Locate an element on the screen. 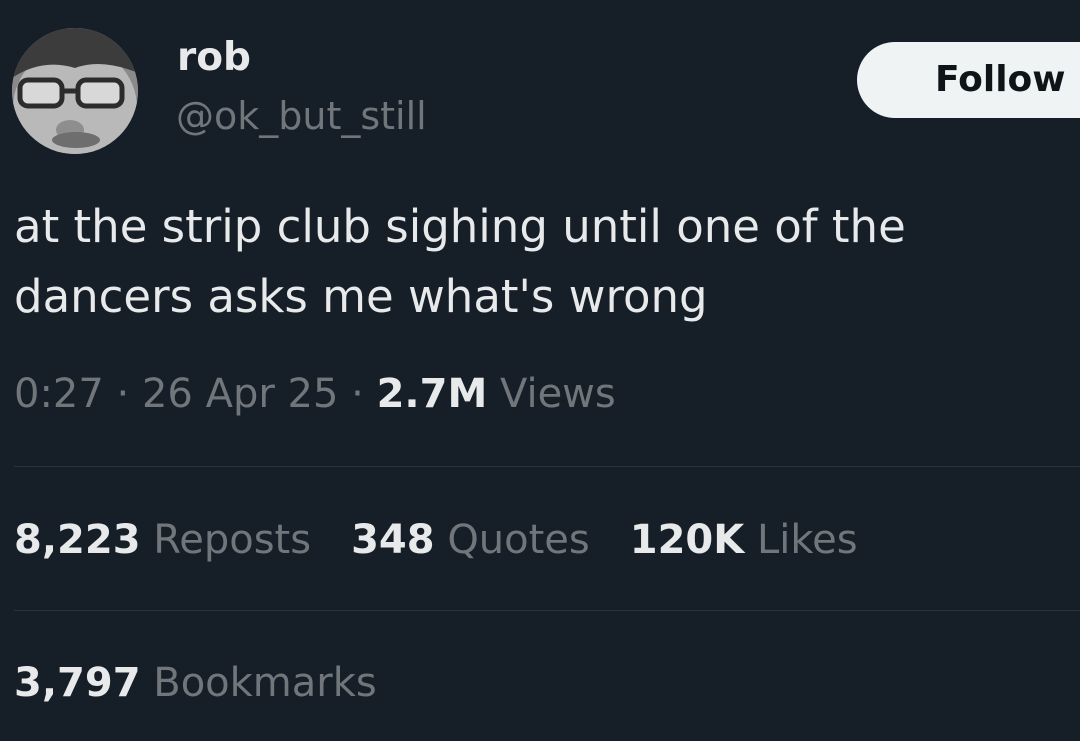  views-count: 2.7M is located at coordinates (432, 394).